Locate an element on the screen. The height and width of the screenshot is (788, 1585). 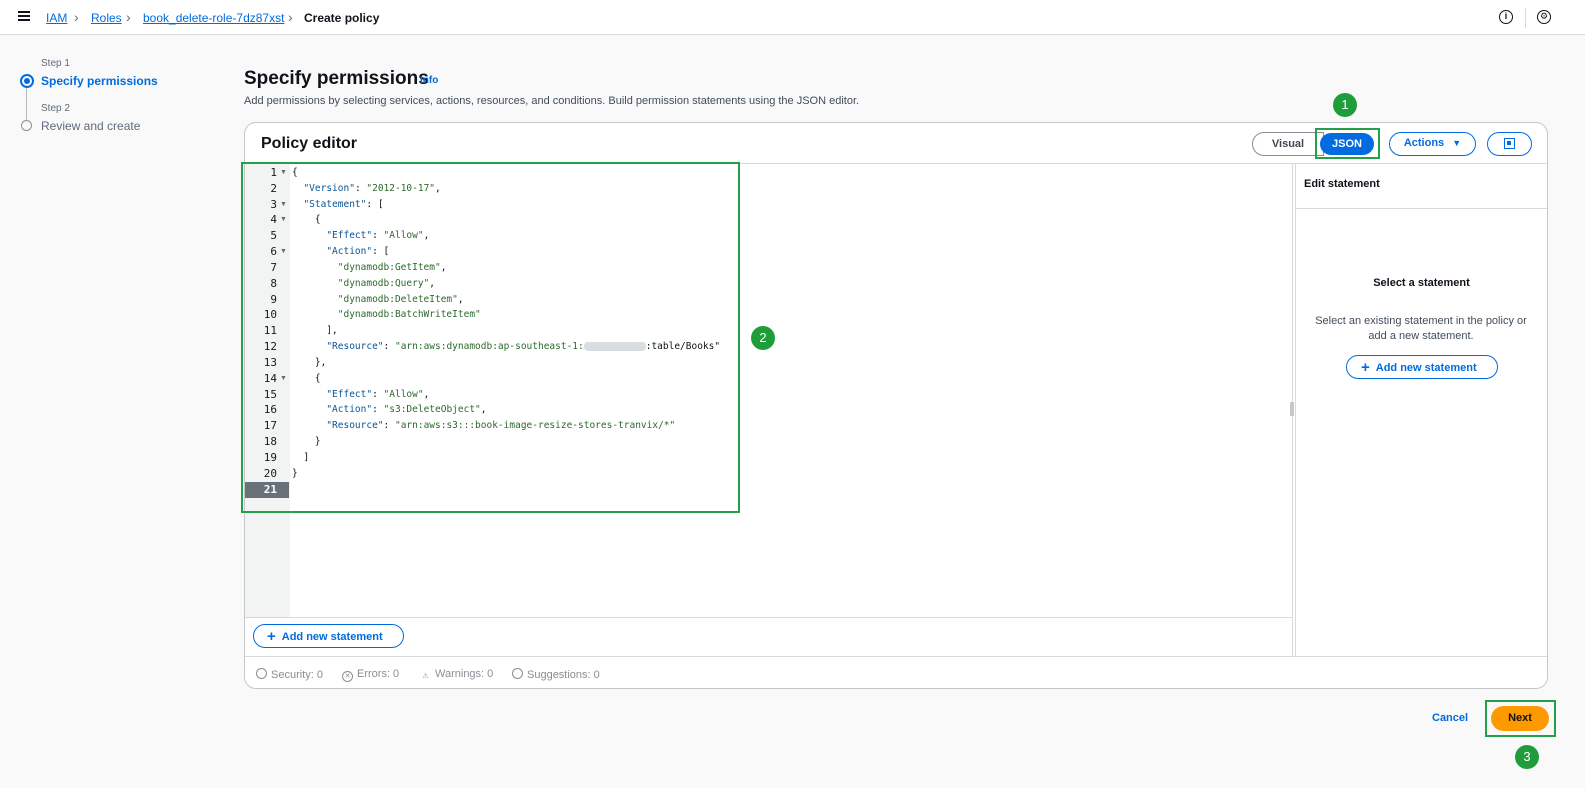
step-2-number: Step 2 is located at coordinates (55, 108).